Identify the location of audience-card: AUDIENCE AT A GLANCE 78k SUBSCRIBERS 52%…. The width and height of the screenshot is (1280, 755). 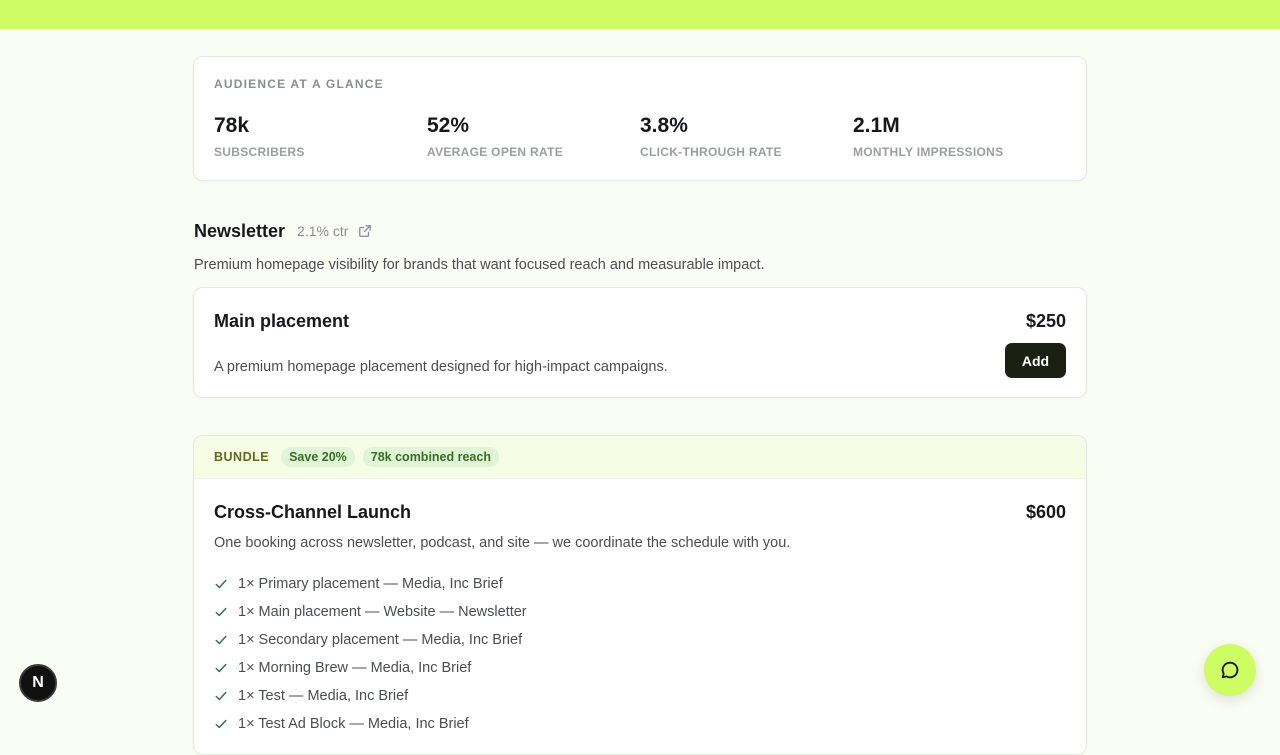
(640, 118).